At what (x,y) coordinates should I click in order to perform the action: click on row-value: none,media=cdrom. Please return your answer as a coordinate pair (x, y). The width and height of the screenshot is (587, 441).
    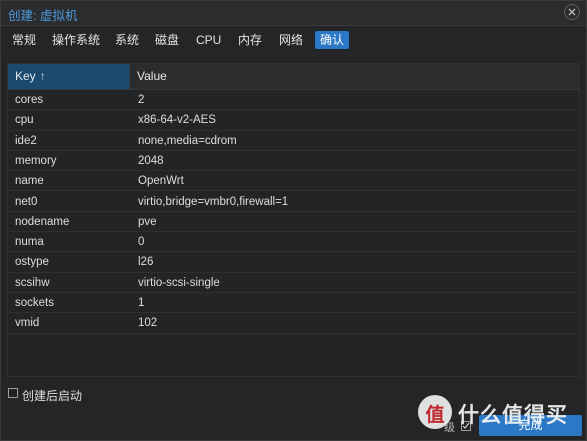
    Looking at the image, I should click on (187, 140).